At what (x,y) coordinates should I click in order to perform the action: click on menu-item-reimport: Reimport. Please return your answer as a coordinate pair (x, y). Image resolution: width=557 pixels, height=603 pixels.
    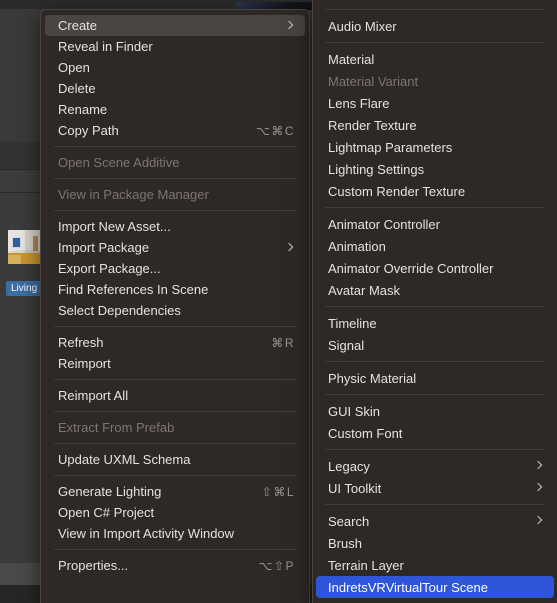
    Looking at the image, I should click on (175, 363).